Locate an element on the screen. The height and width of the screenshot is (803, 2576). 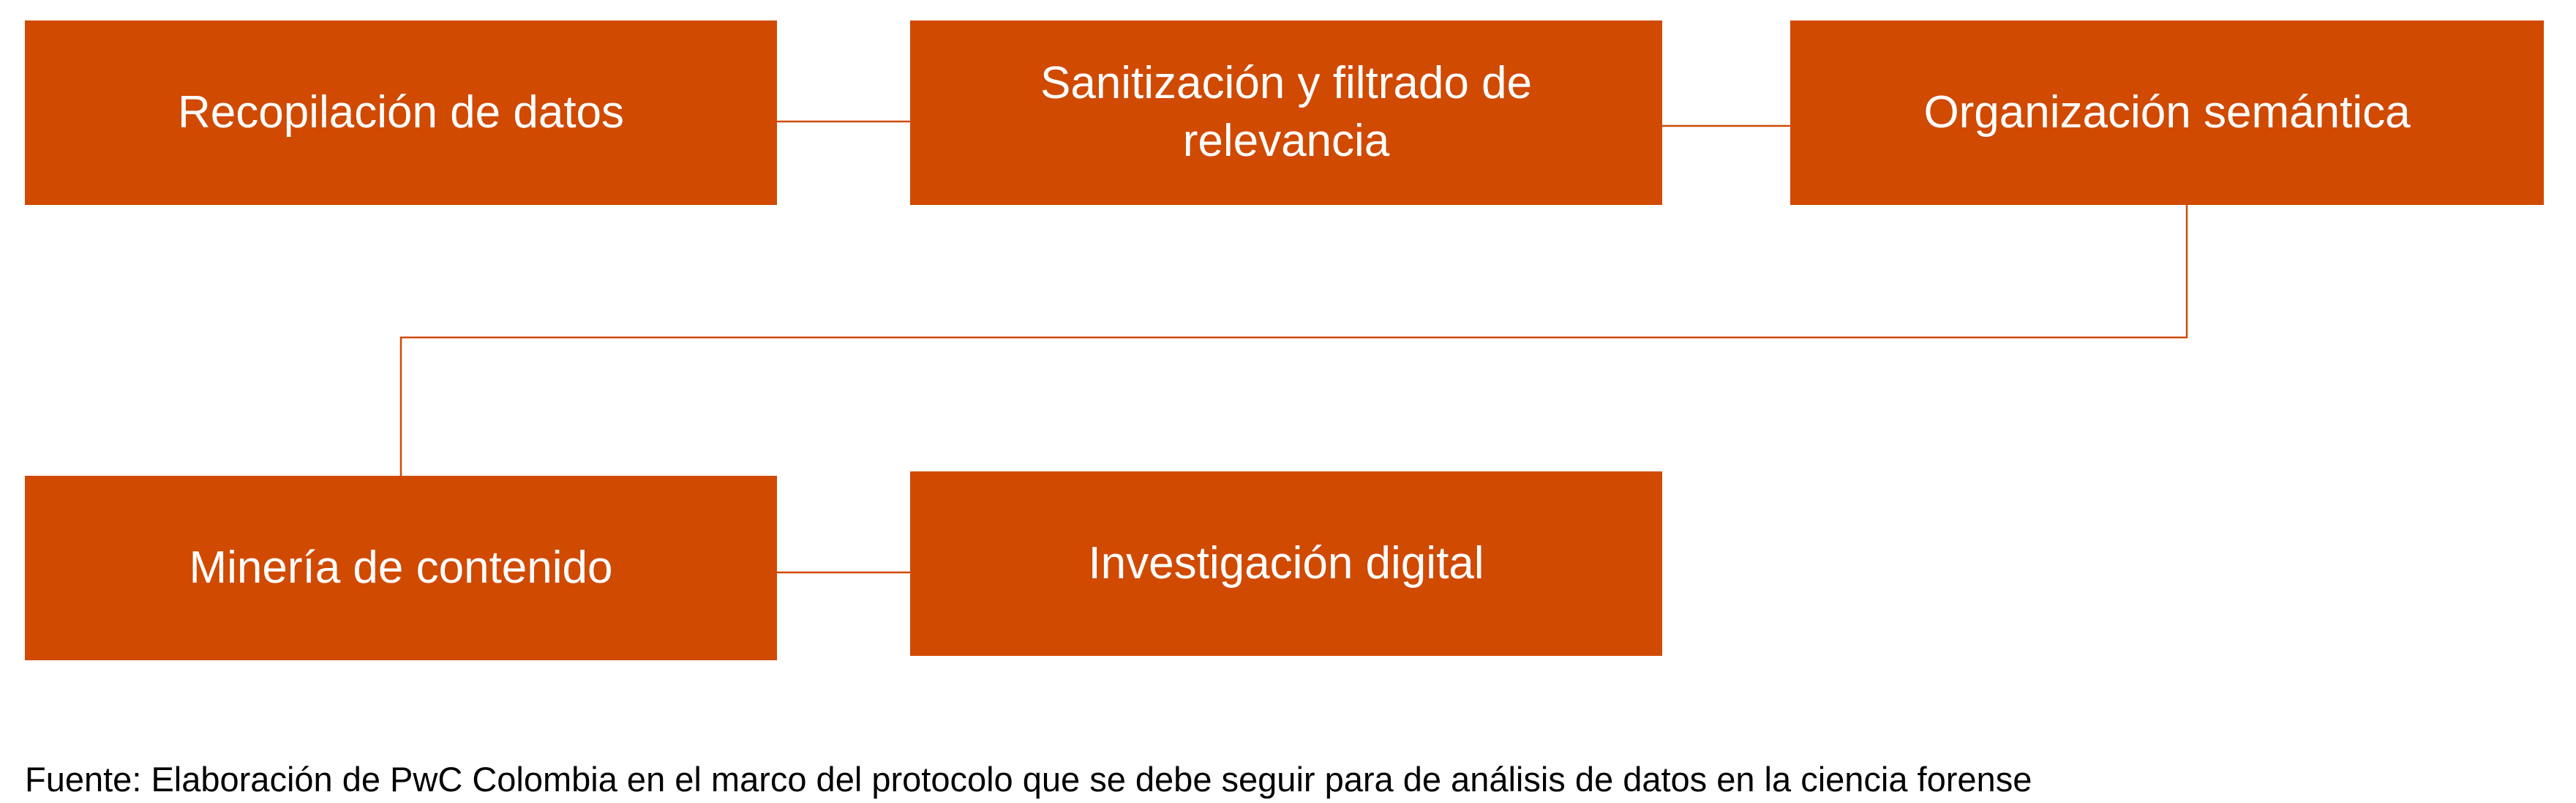
step-mineria-de-contenido: Minería de contenido is located at coordinates (401, 568).